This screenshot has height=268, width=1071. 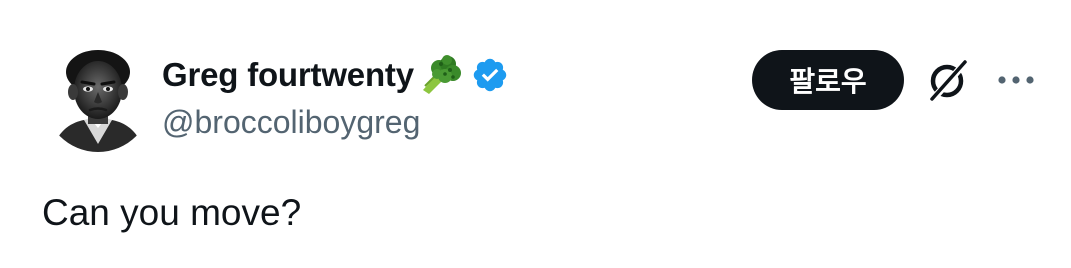 What do you see at coordinates (828, 80) in the screenshot?
I see `follow-button: 팔로우` at bounding box center [828, 80].